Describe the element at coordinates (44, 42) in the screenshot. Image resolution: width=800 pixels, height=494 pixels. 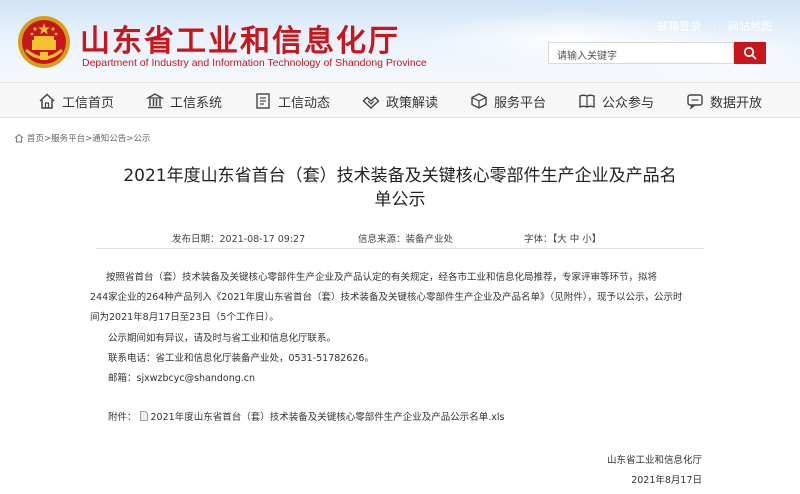
I see `national-emblem-icon` at that location.